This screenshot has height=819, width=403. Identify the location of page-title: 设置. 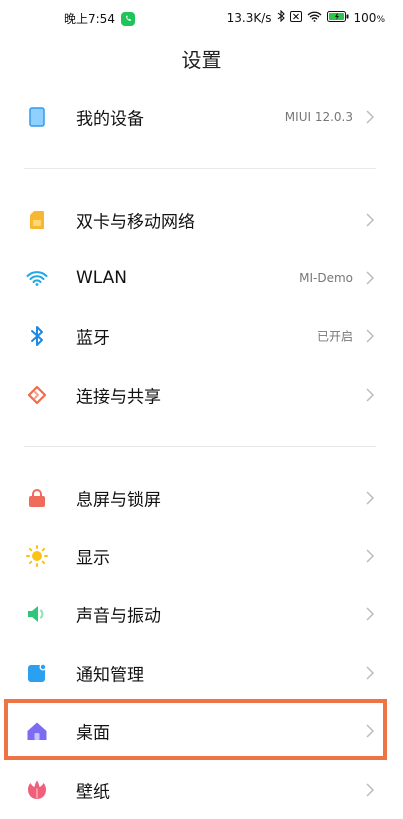
(201, 60).